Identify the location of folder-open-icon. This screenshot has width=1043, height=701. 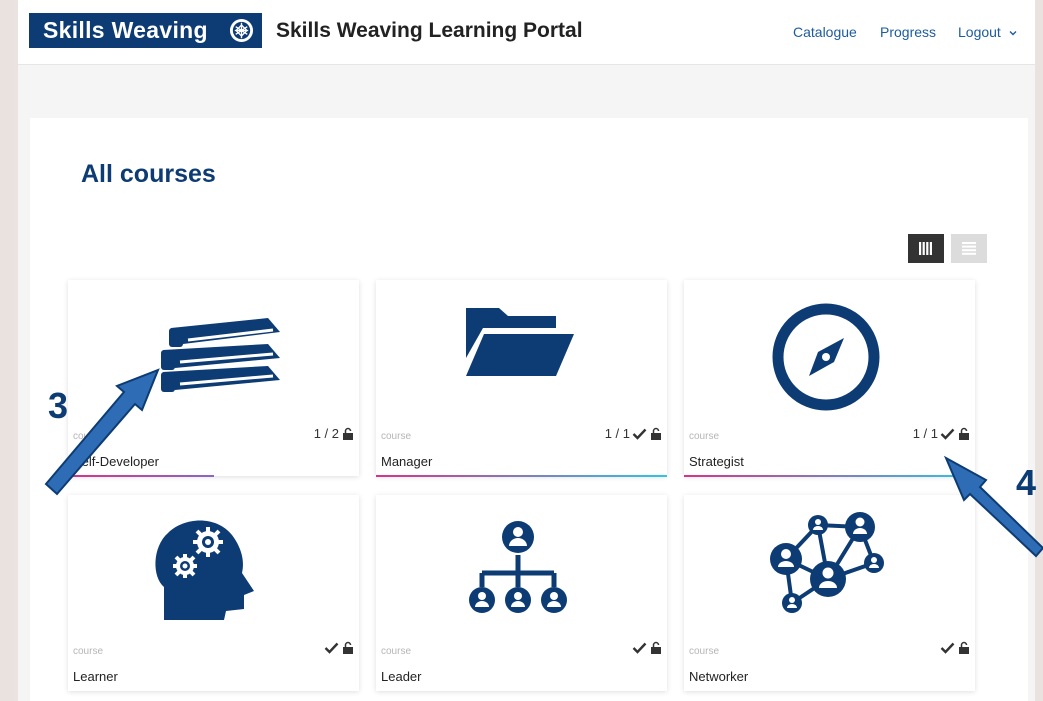
(520, 342).